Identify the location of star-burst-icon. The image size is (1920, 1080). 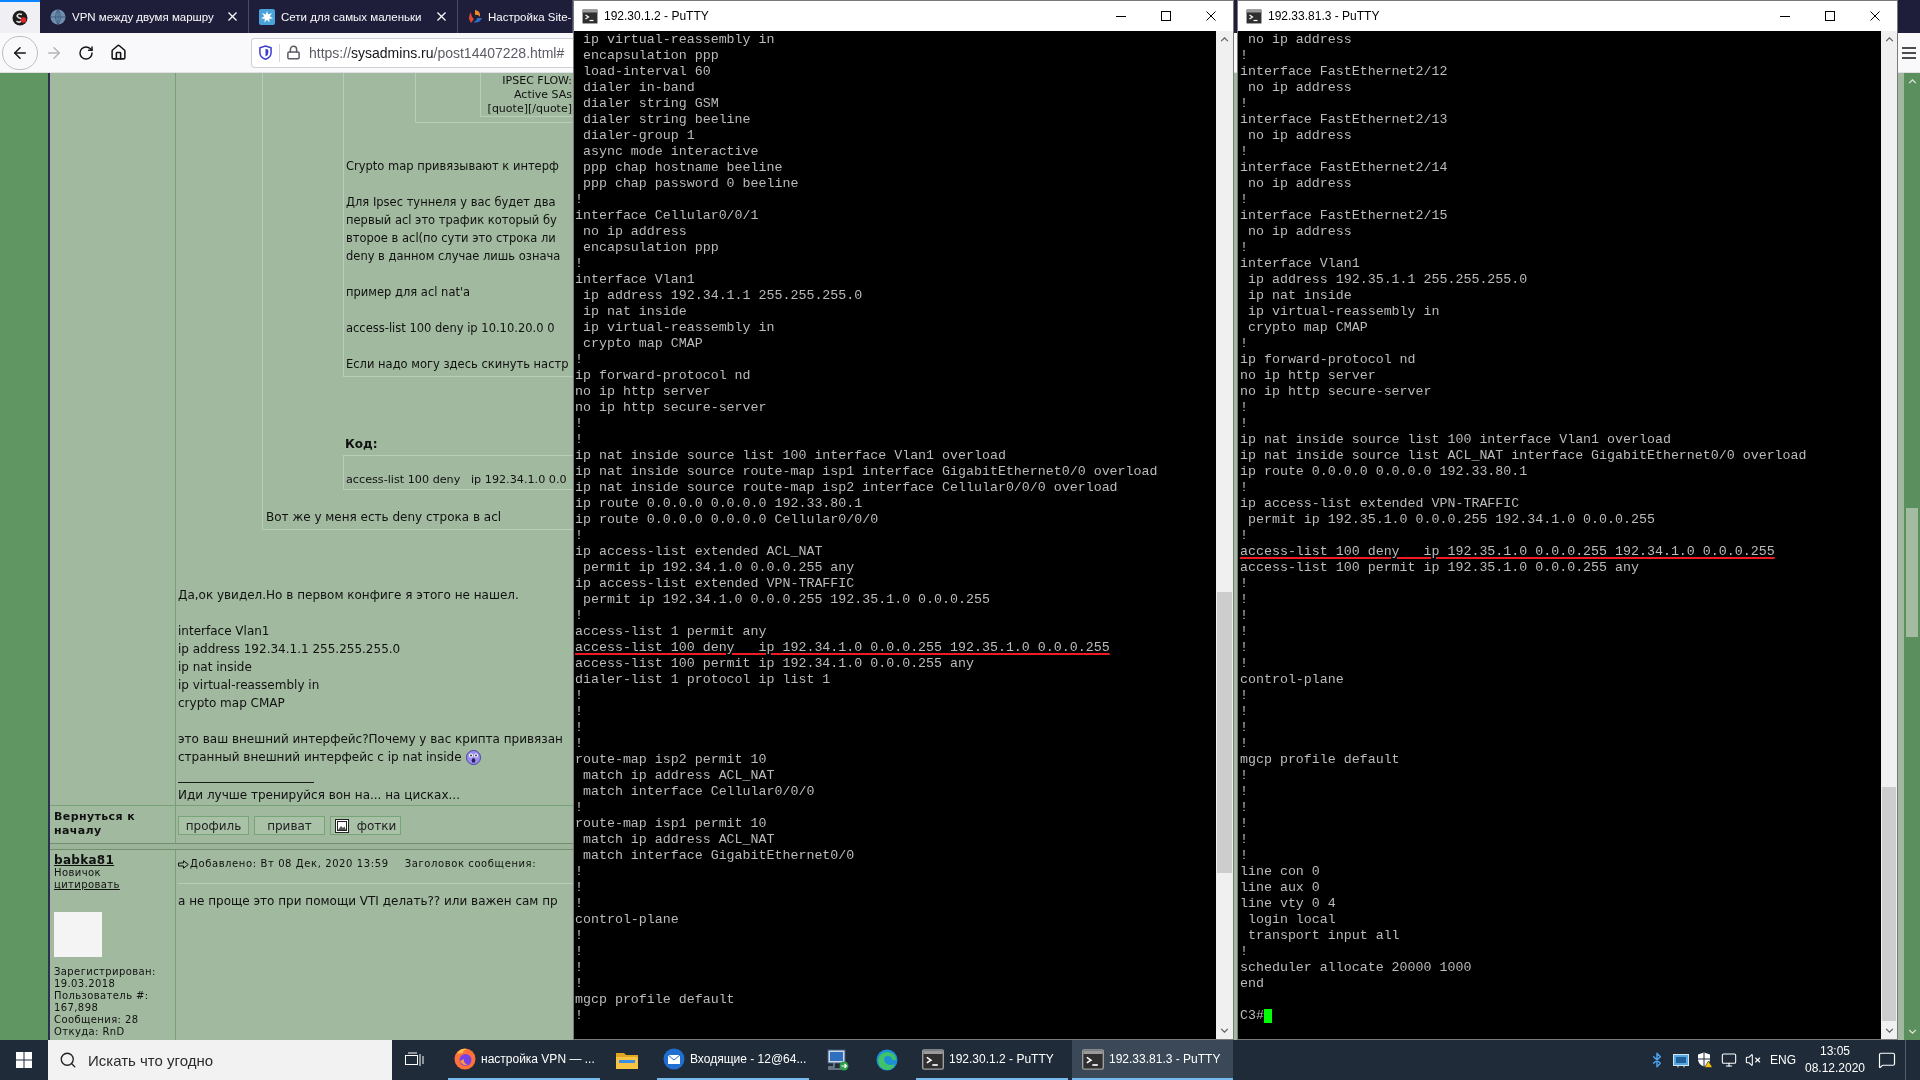
(267, 16).